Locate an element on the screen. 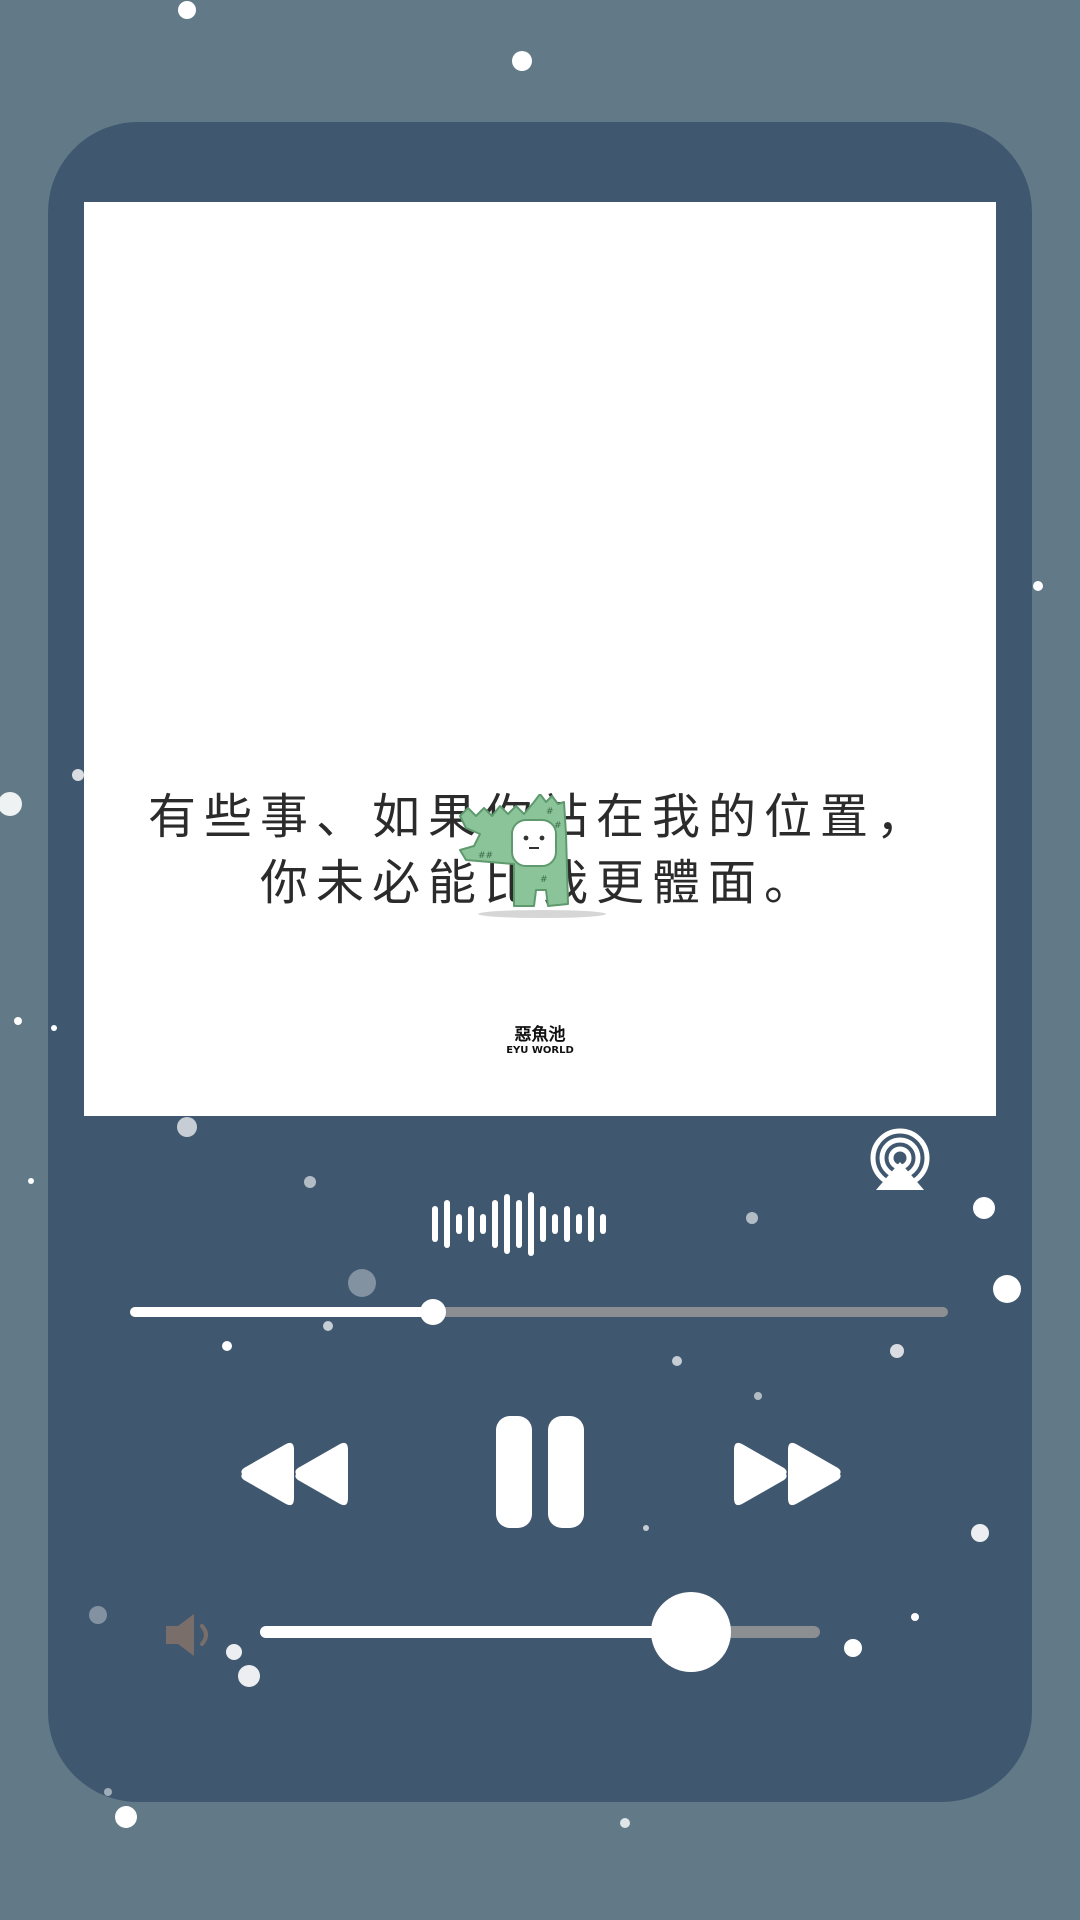 This screenshot has width=1080, height=1920. waveform-icon is located at coordinates (519, 1224).